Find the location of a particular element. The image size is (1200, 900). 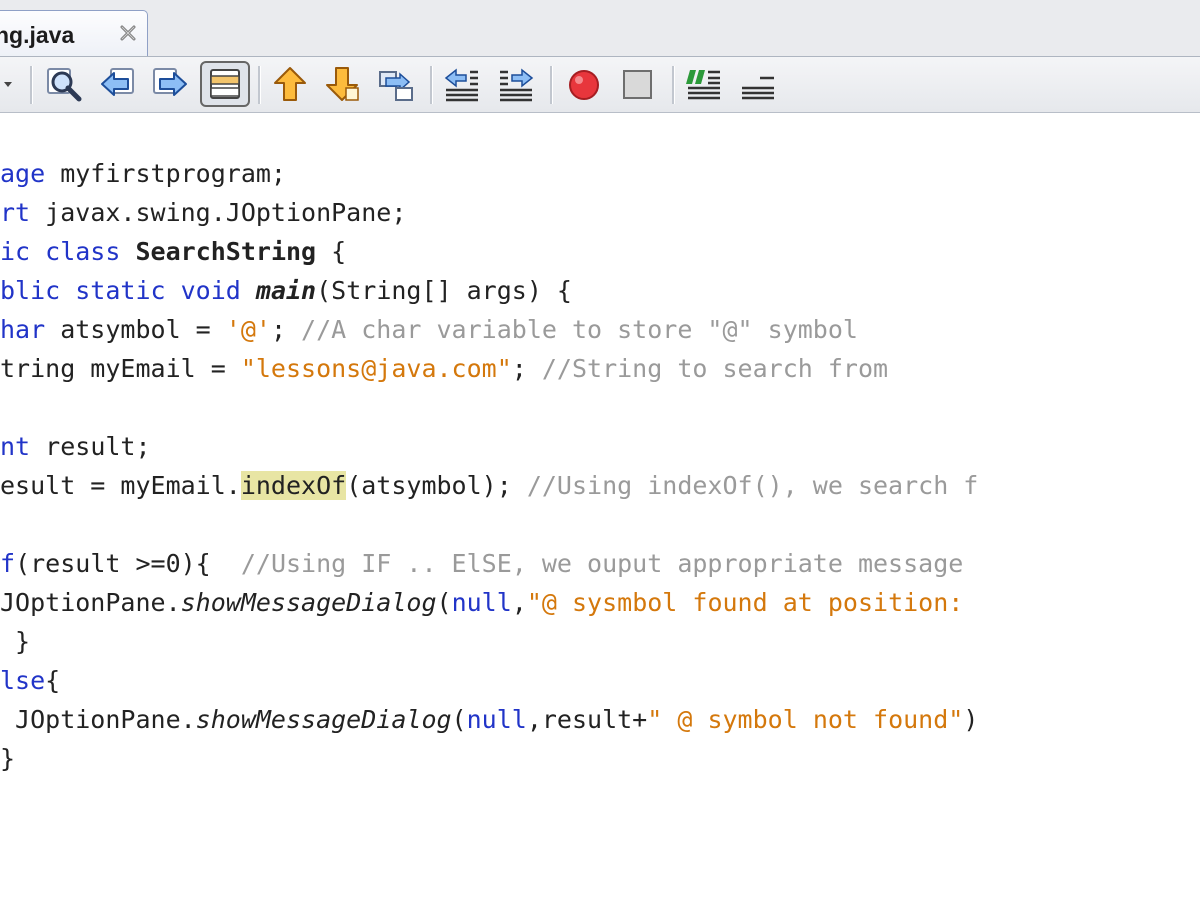

code-token: //A char variable to store "@" symbol is located at coordinates (579, 329).